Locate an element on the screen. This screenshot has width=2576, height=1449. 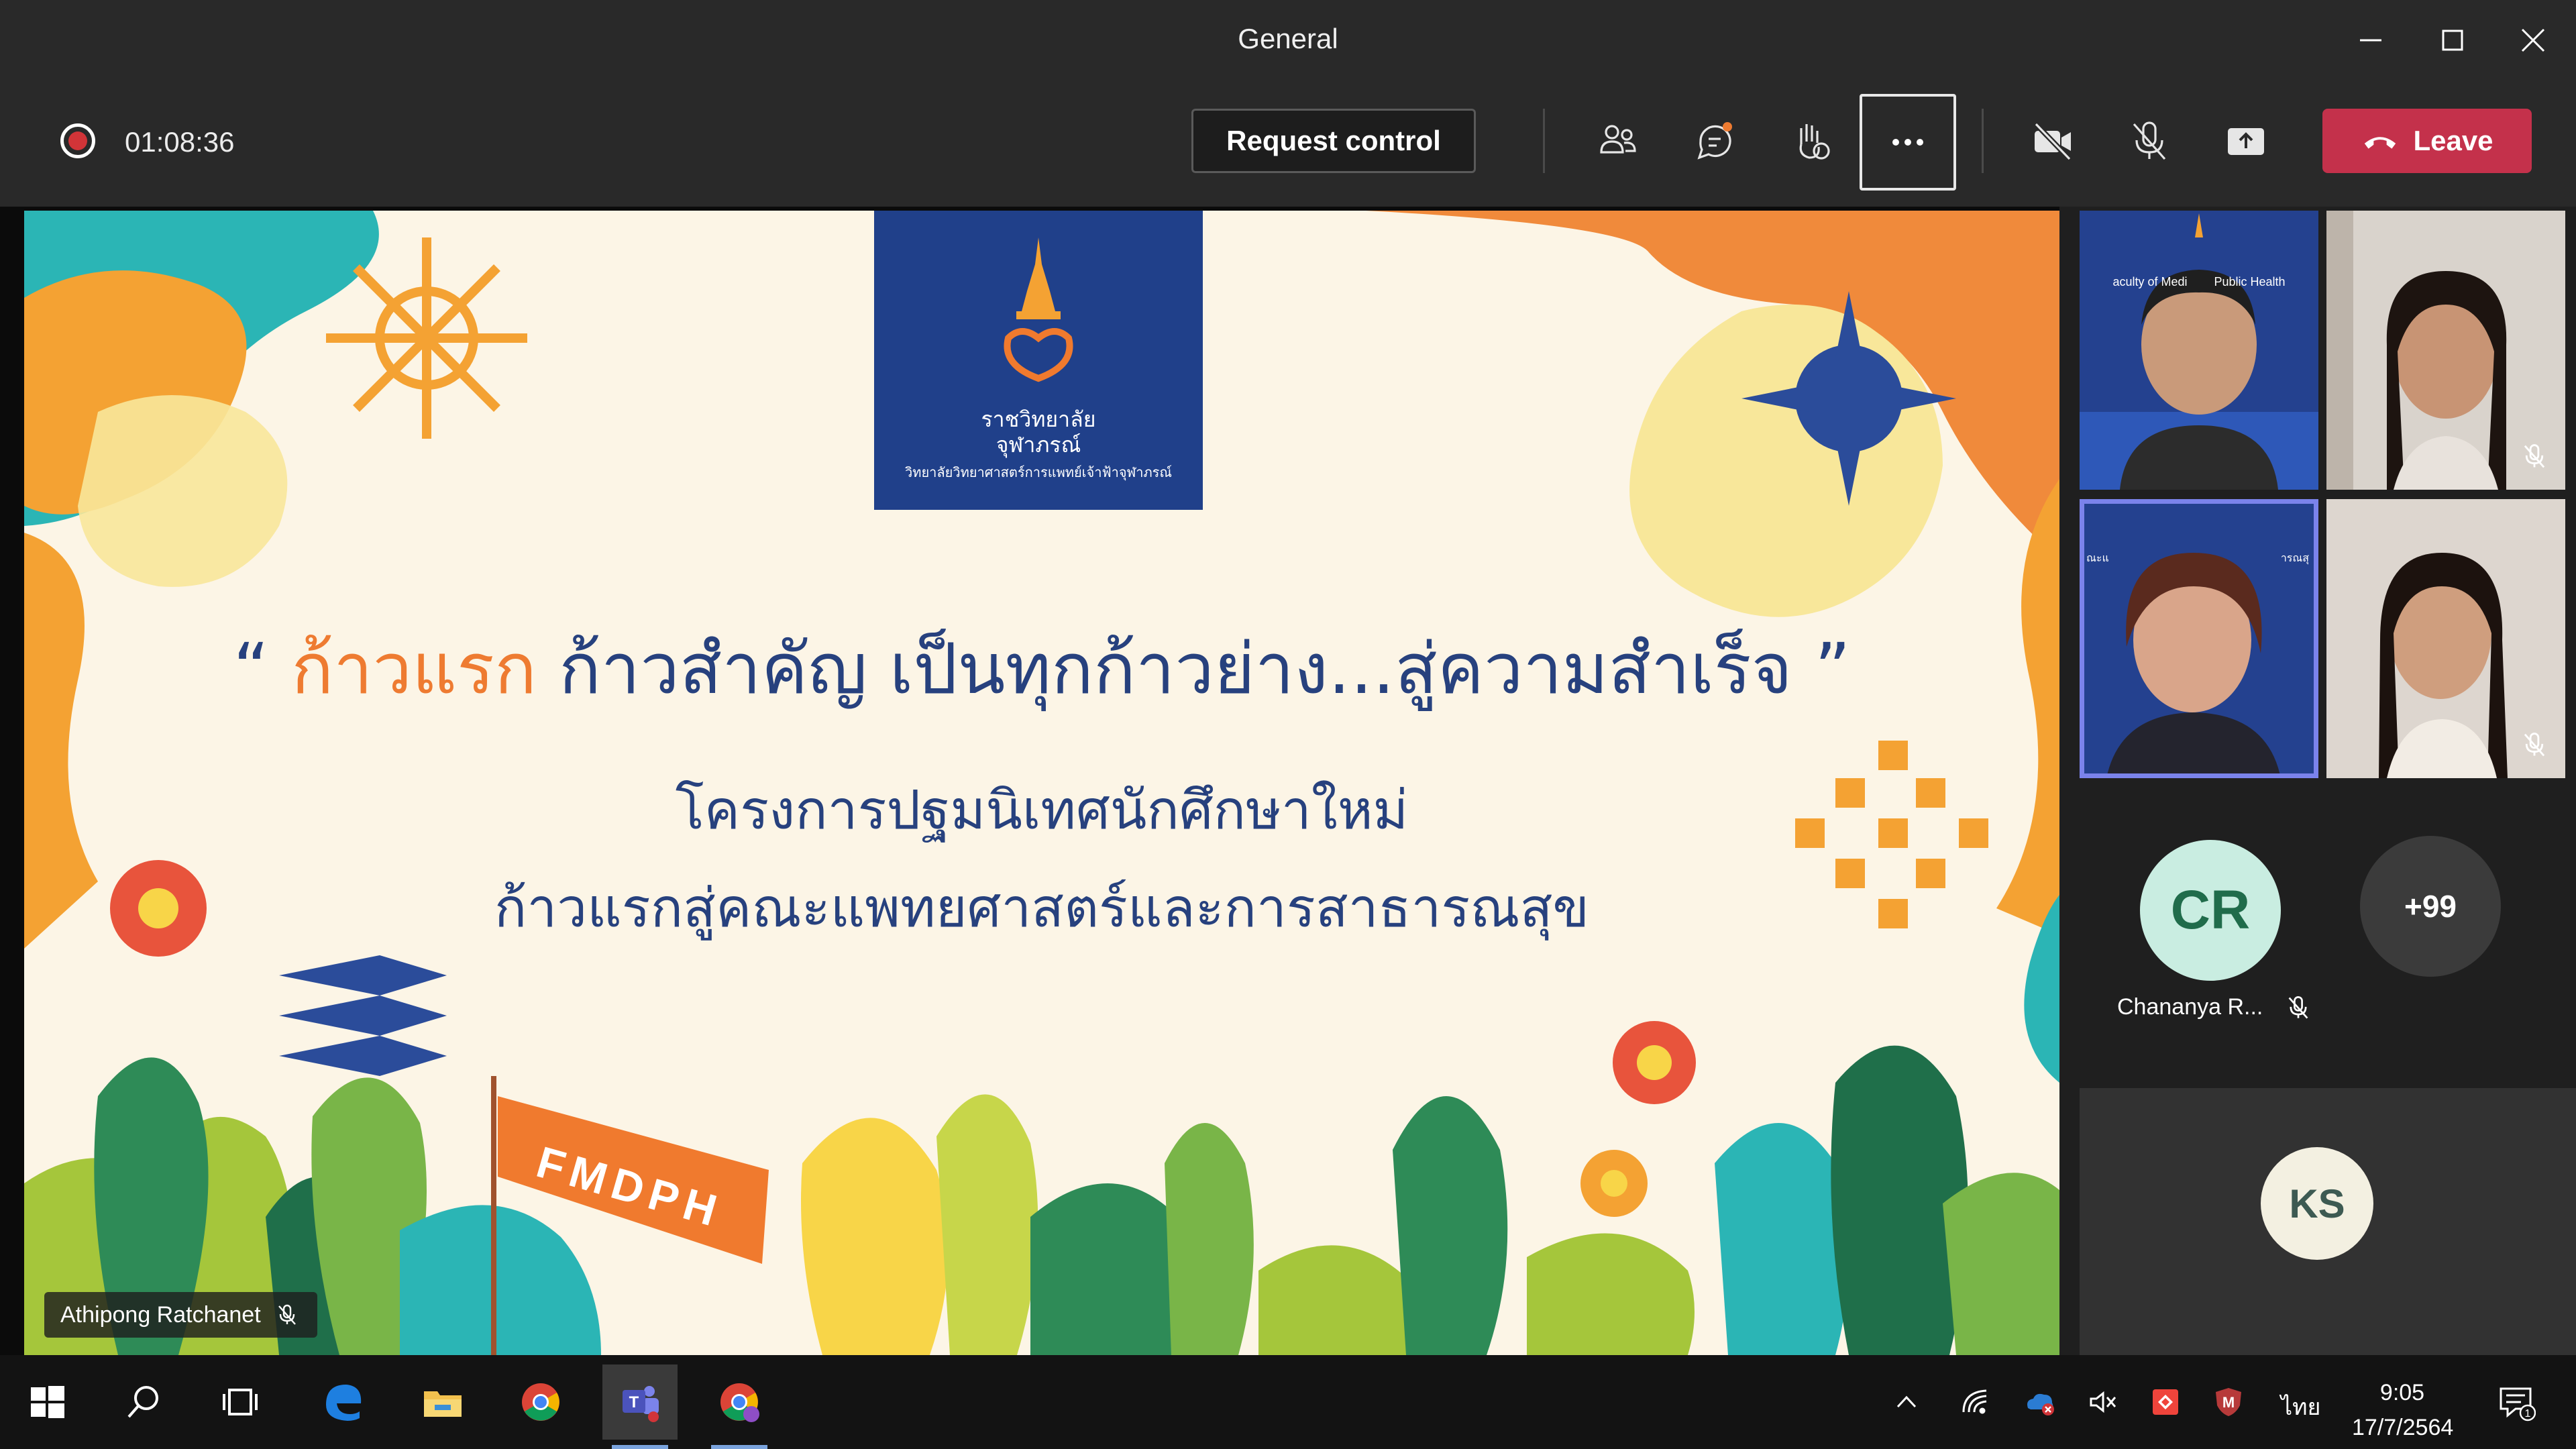
headline-open-quote: “ is located at coordinates (262, 669).